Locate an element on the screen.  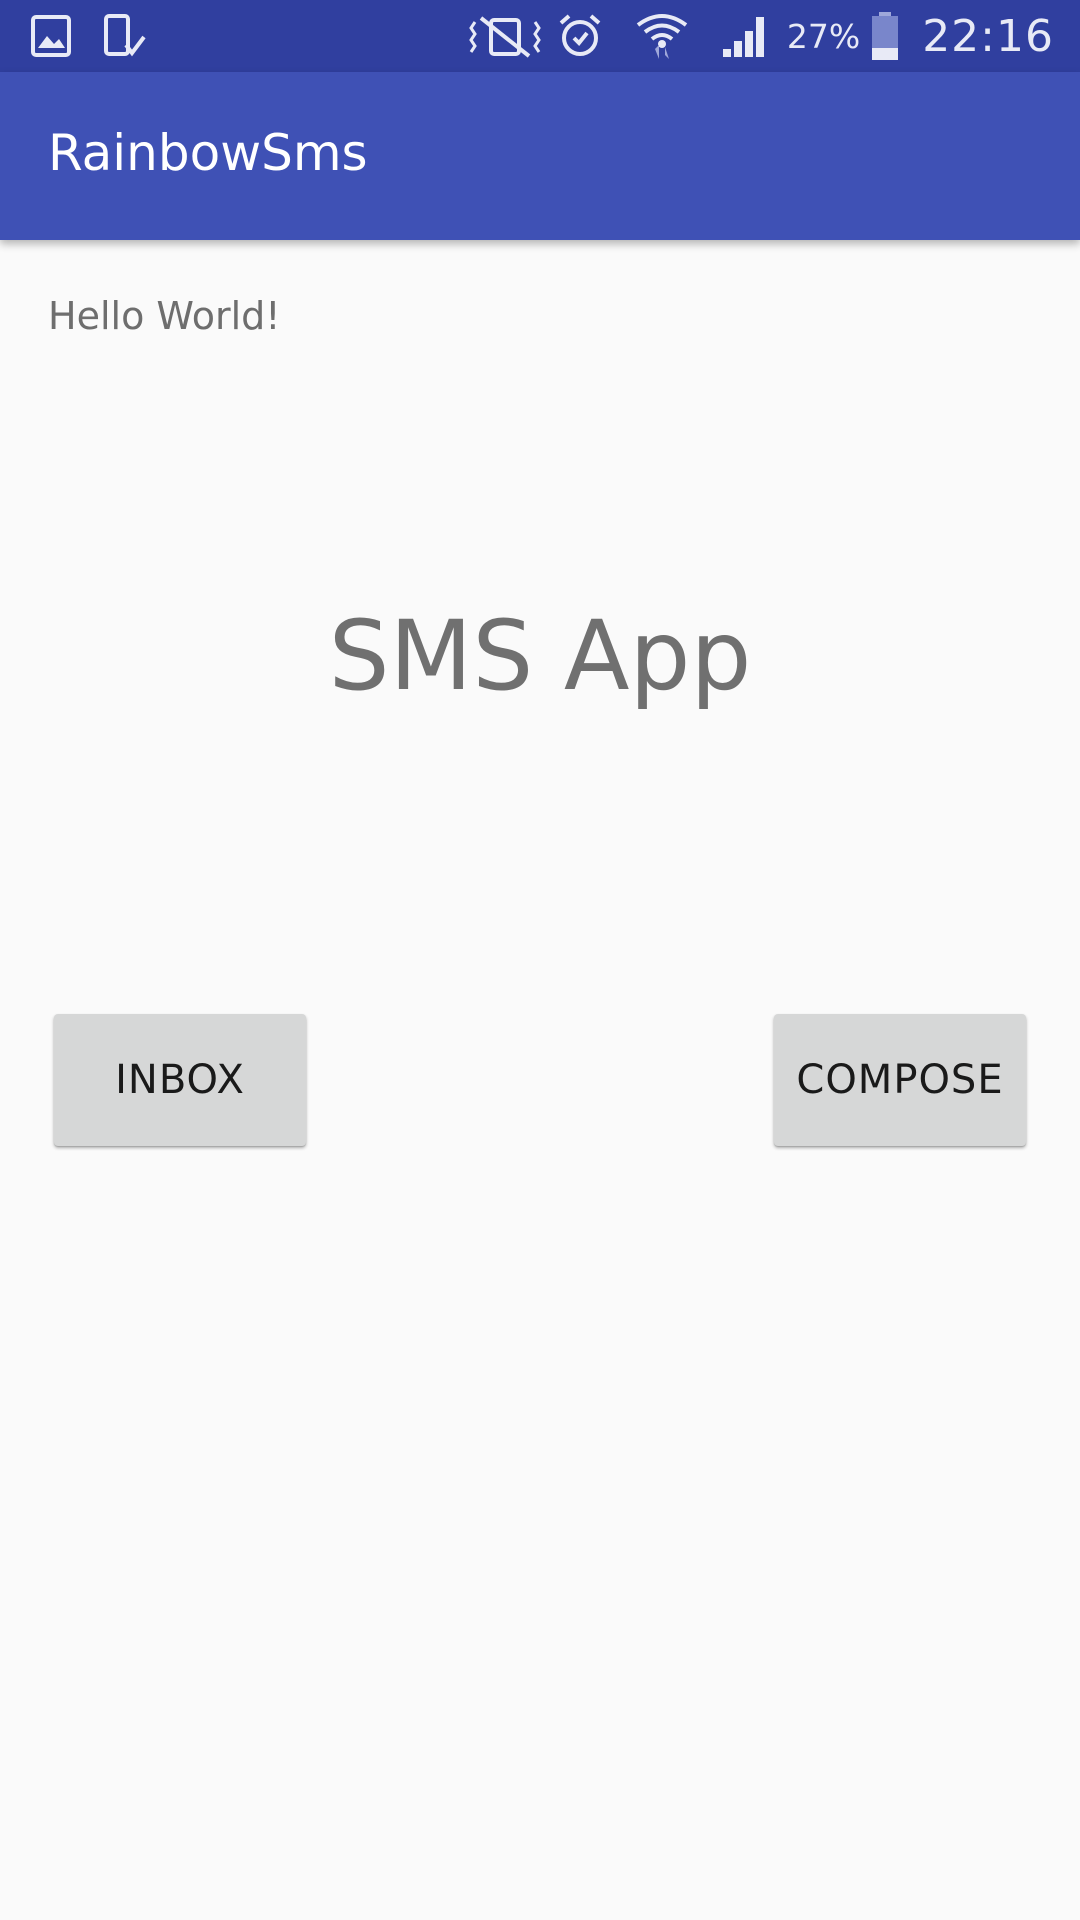
battery-percent: 27% is located at coordinates (823, 36).